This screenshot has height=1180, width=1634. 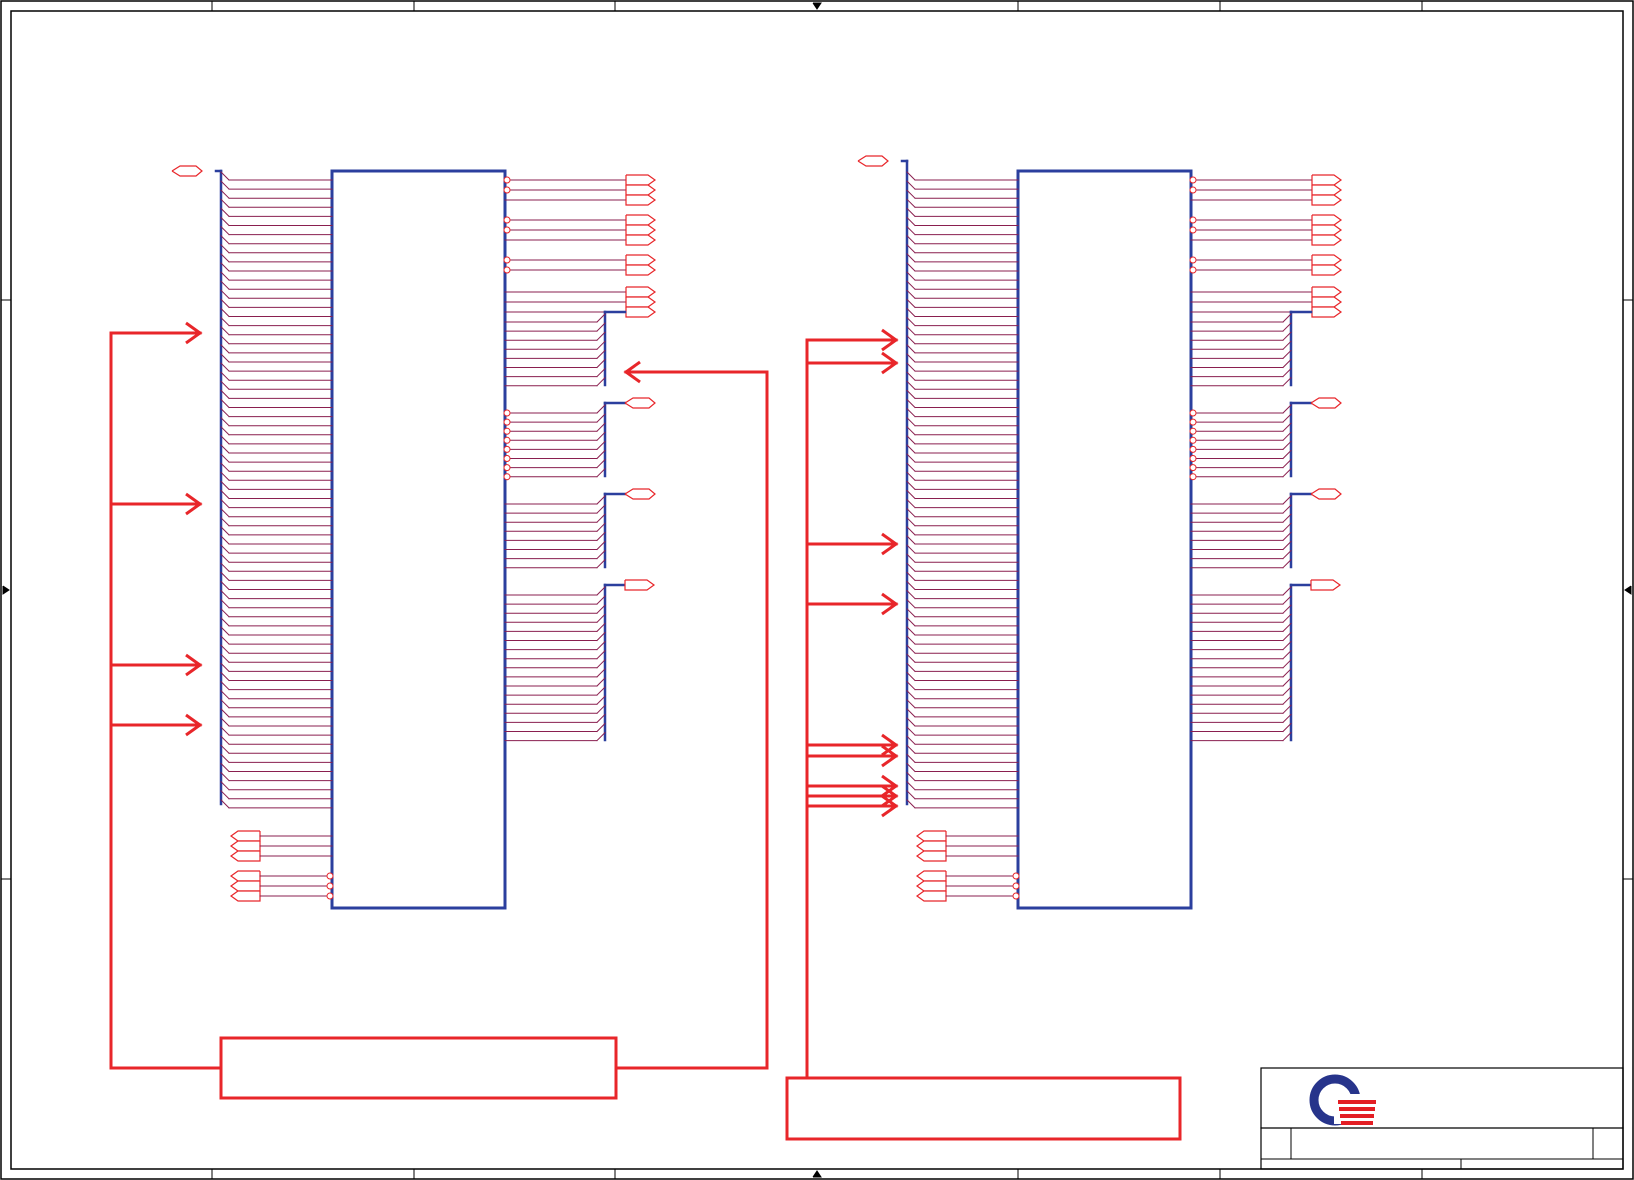 I want to click on title-block, so click(x=1442, y=1118).